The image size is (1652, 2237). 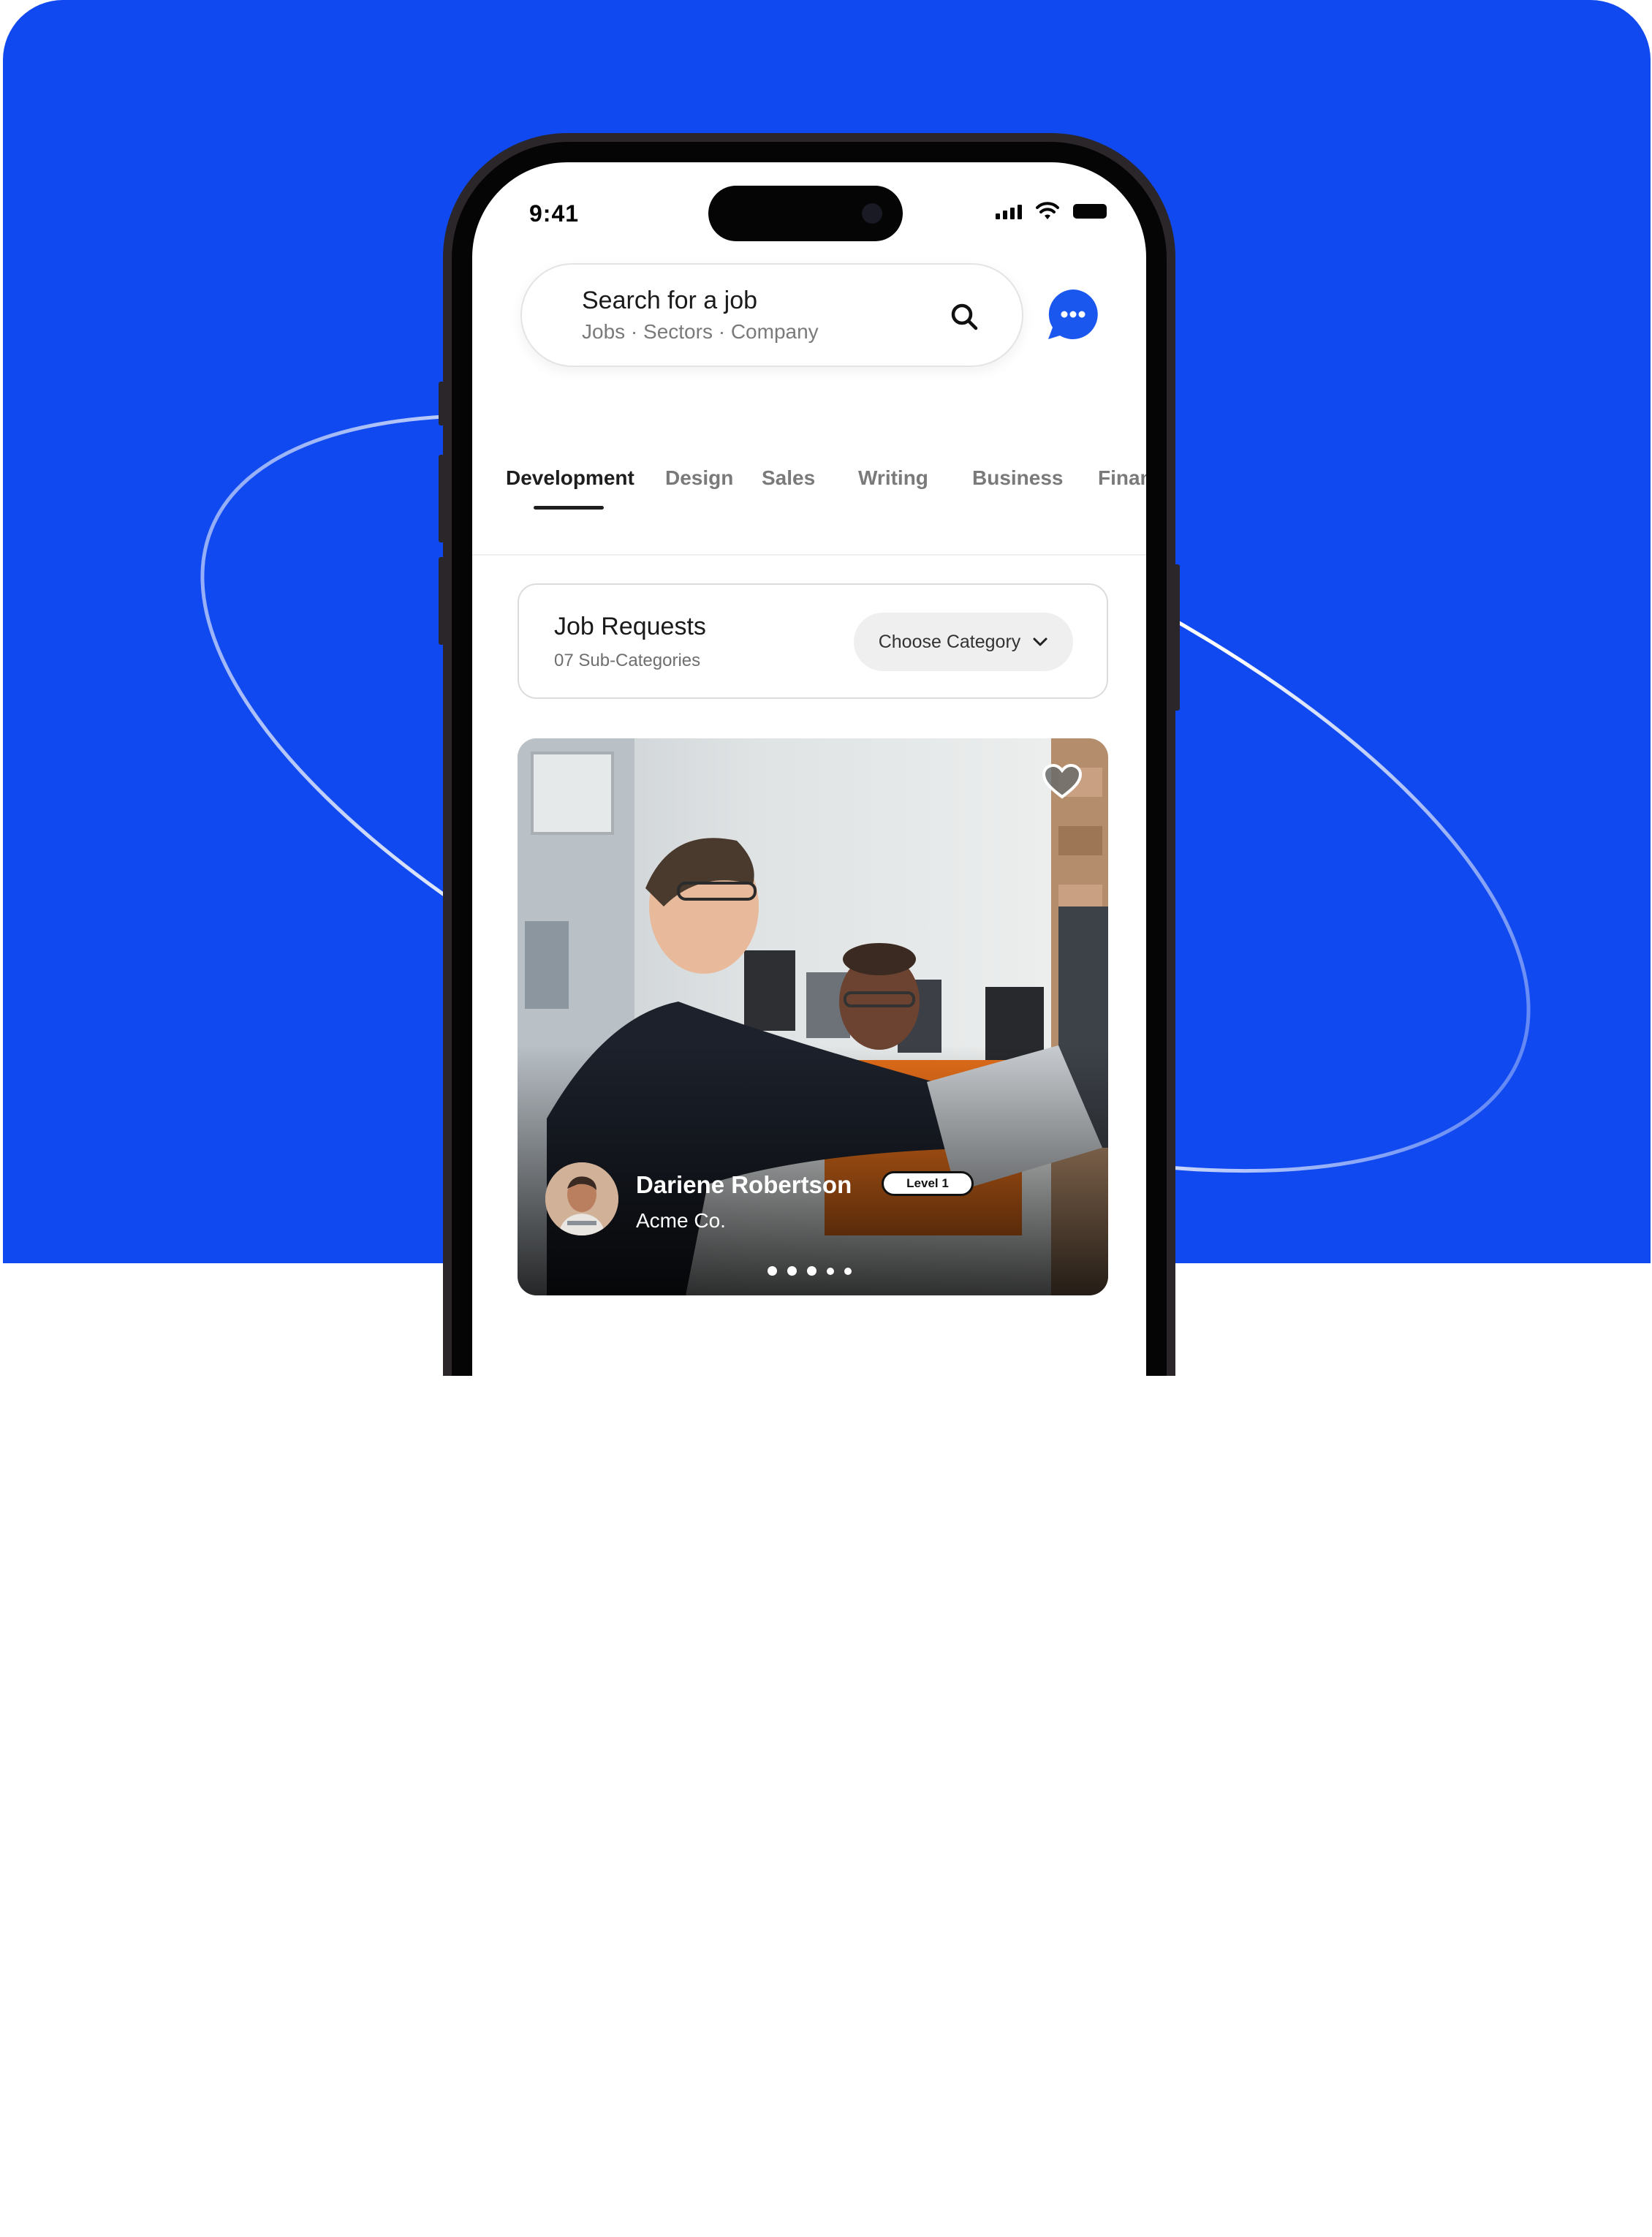 What do you see at coordinates (950, 641) in the screenshot?
I see `choose-category-label: Choose Category` at bounding box center [950, 641].